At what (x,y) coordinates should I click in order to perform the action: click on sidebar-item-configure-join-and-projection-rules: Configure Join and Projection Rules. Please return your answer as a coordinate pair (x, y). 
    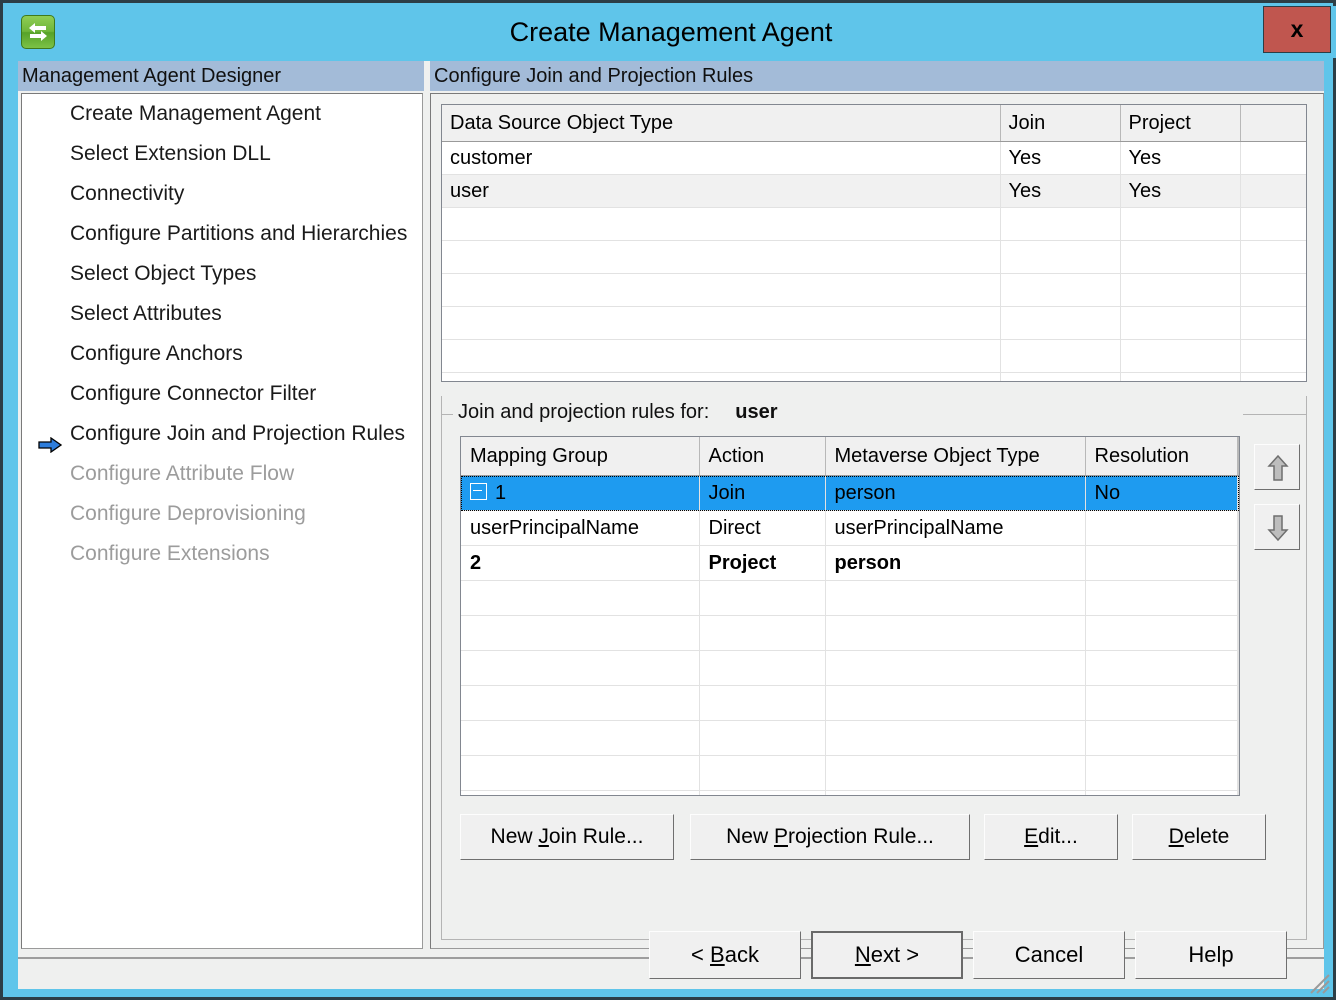
    Looking at the image, I should click on (222, 434).